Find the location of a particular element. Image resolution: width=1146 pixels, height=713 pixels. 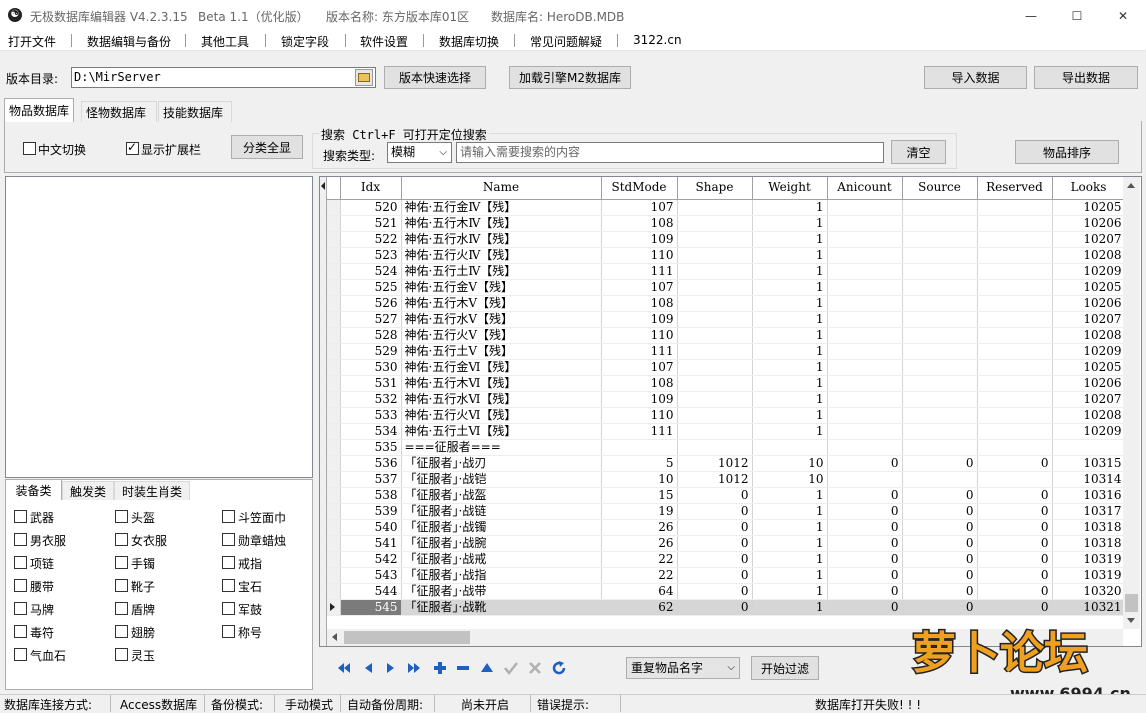

refresh-icon is located at coordinates (559, 668).